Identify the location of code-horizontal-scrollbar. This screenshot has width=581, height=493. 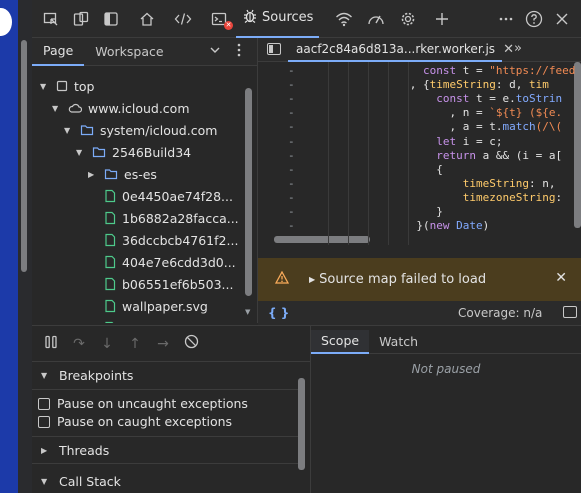
(416, 239).